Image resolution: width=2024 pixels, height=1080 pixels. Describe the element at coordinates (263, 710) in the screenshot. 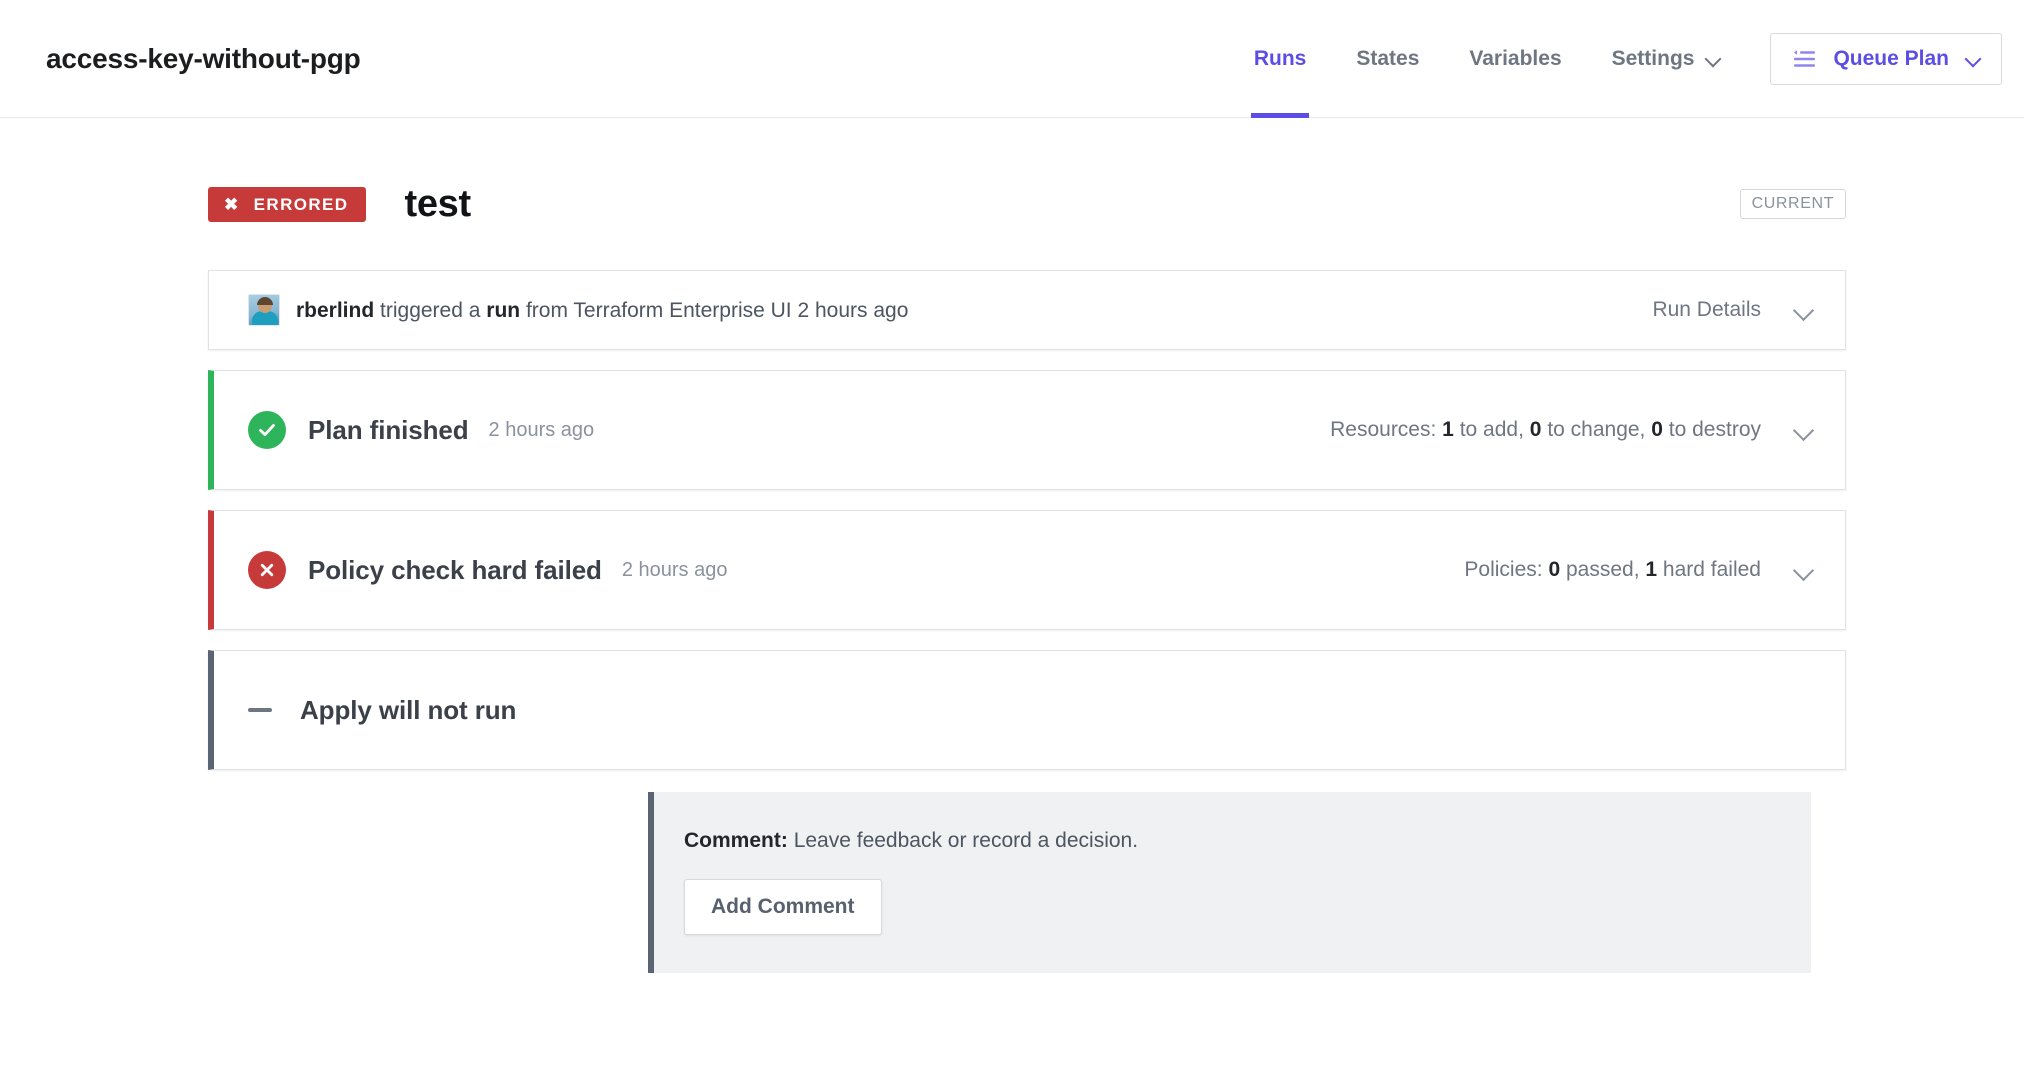

I see `minus-icon` at that location.